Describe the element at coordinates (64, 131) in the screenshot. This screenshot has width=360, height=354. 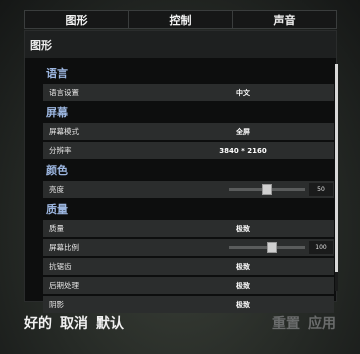
I see `setting-label: 屏幕模式` at that location.